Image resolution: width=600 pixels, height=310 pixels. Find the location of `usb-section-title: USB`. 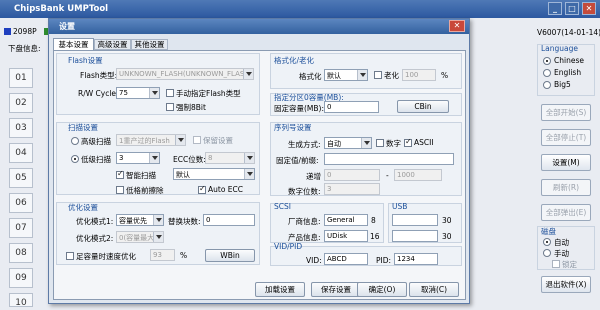

usb-section-title: USB is located at coordinates (400, 206).